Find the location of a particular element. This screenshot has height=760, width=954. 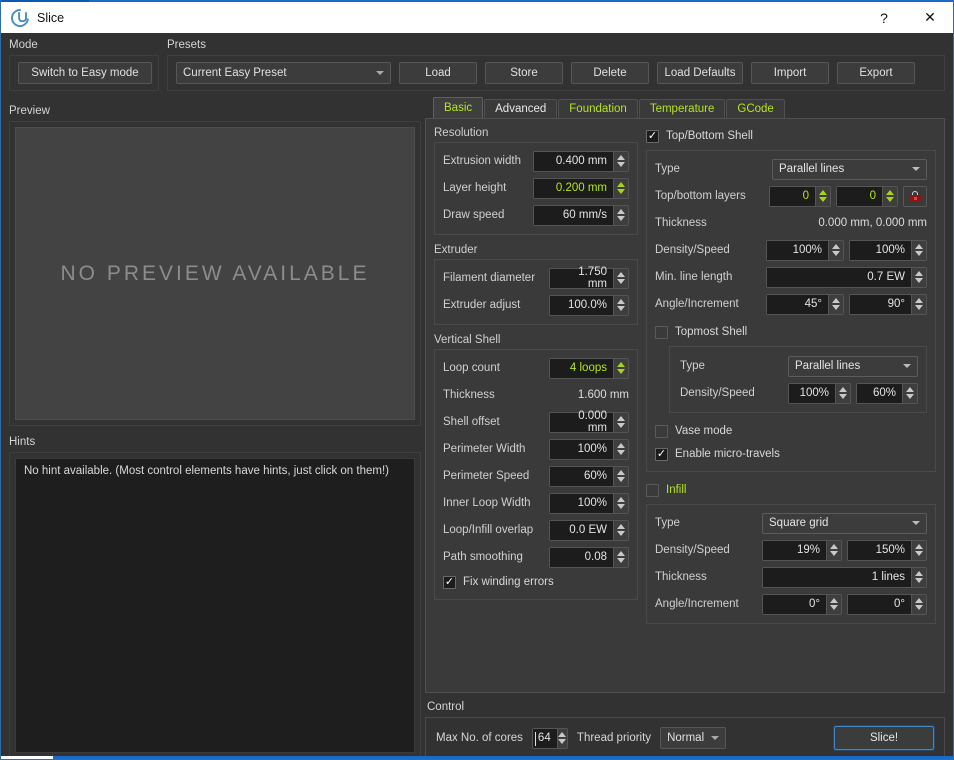

tb-layers-bottom-stepper: 0 is located at coordinates (867, 196).